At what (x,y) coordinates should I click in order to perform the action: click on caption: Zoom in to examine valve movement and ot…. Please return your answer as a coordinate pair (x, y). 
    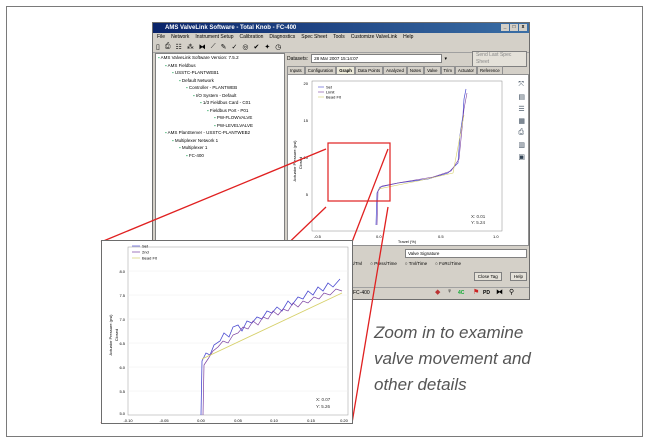
    Looking at the image, I should click on (494, 359).